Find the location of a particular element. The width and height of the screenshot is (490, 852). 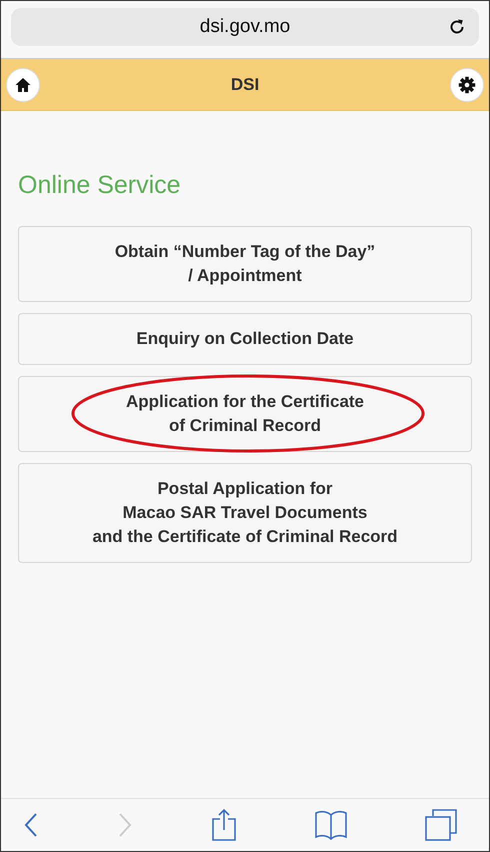

service-button: Obtain “Number Tag of the Day” / Appointment is located at coordinates (245, 264).